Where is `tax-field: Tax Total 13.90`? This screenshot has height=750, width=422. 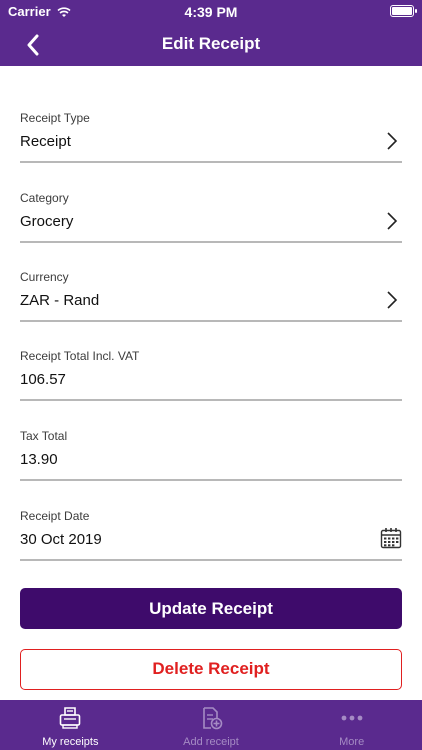
tax-field: Tax Total 13.90 is located at coordinates (211, 459).